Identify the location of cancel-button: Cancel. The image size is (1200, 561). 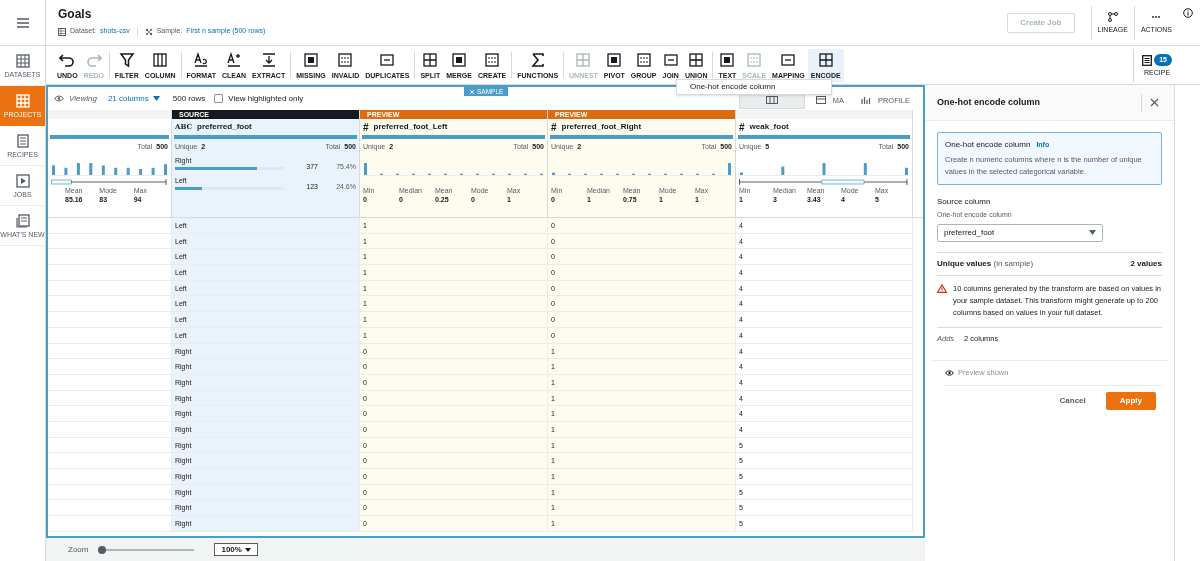
(1072, 400).